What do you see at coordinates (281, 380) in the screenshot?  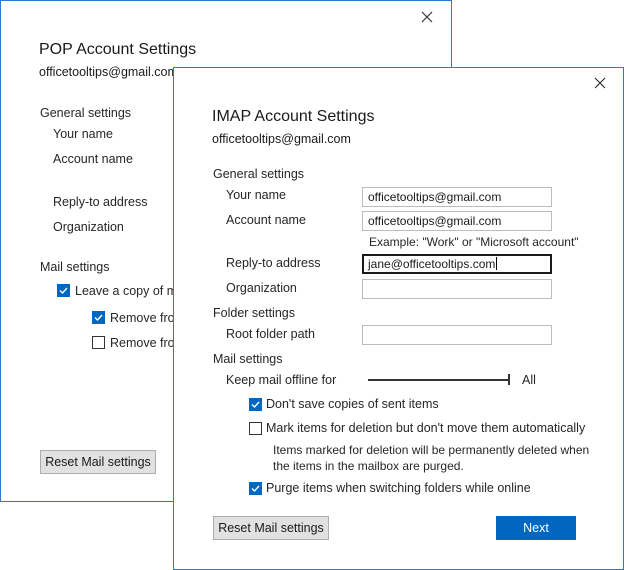 I see `imap-keep-offline-label: Keep mail offline for` at bounding box center [281, 380].